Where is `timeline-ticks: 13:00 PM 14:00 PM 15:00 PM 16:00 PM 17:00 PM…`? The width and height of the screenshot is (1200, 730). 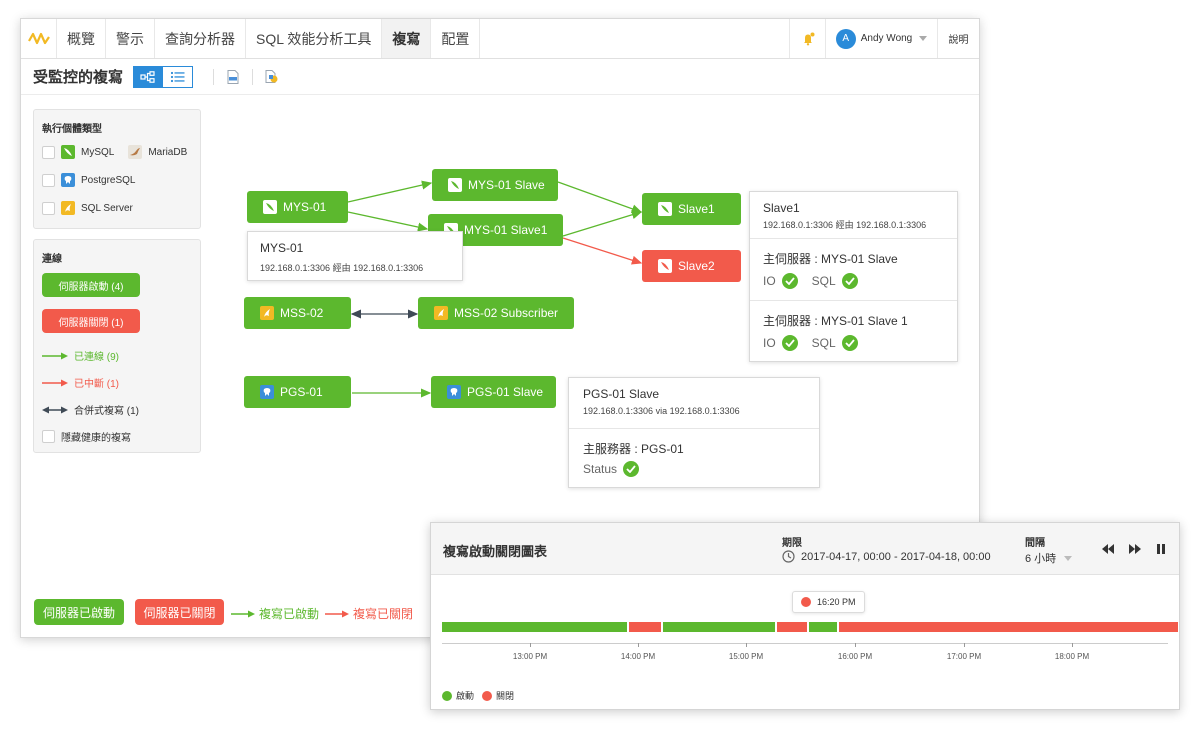 timeline-ticks: 13:00 PM 14:00 PM 15:00 PM 16:00 PM 17:00 PM… is located at coordinates (805, 653).